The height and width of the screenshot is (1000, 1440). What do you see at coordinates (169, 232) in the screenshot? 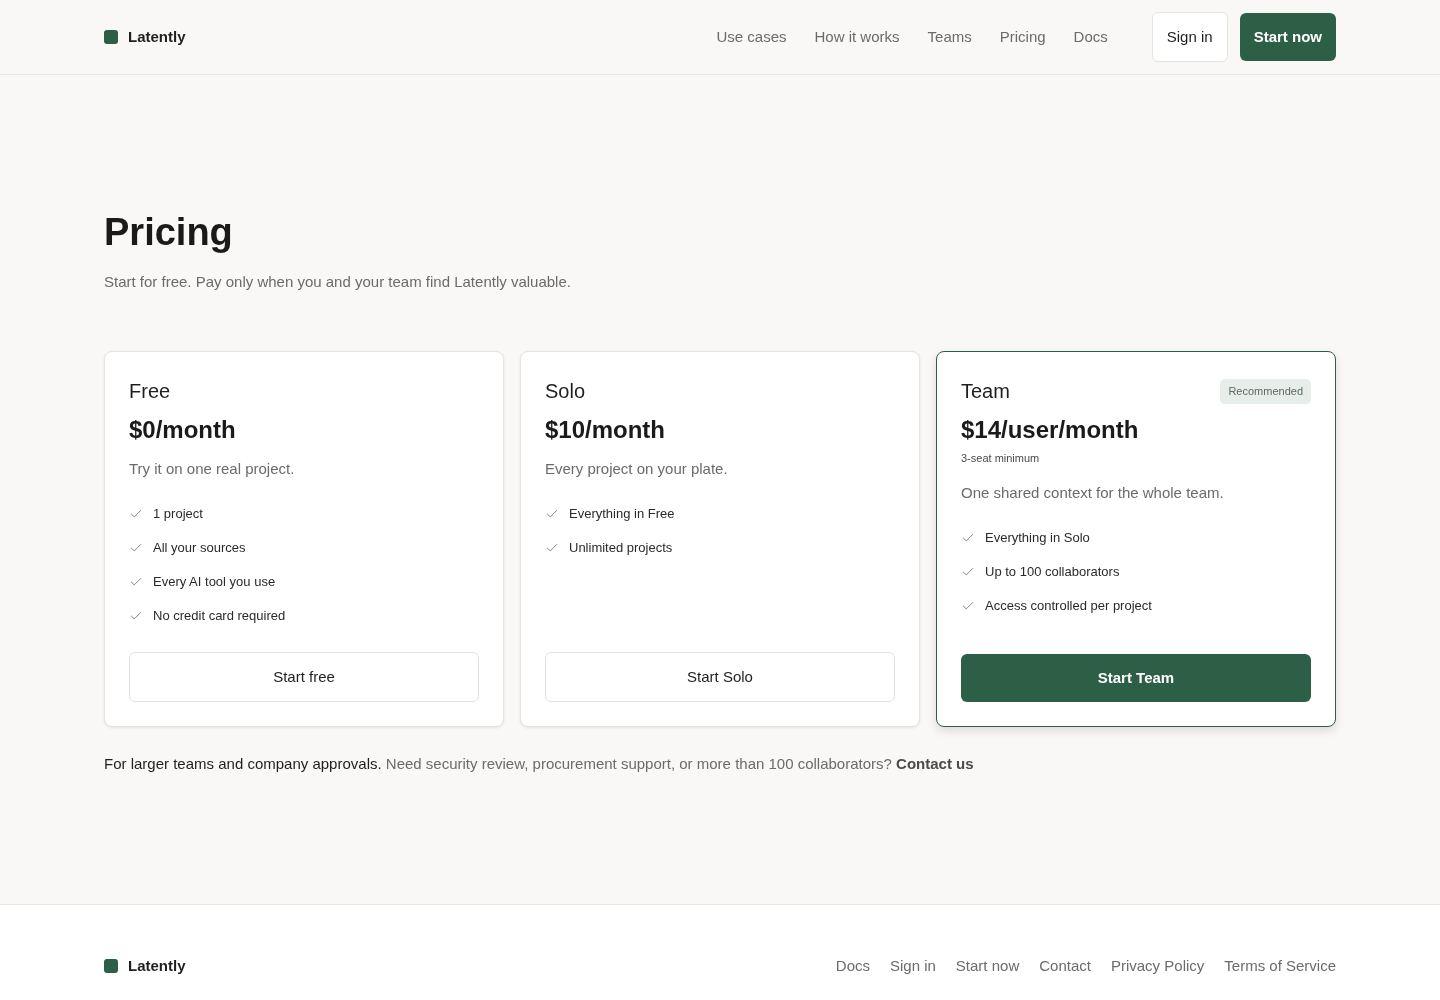
I see `page-title: Pricing` at bounding box center [169, 232].